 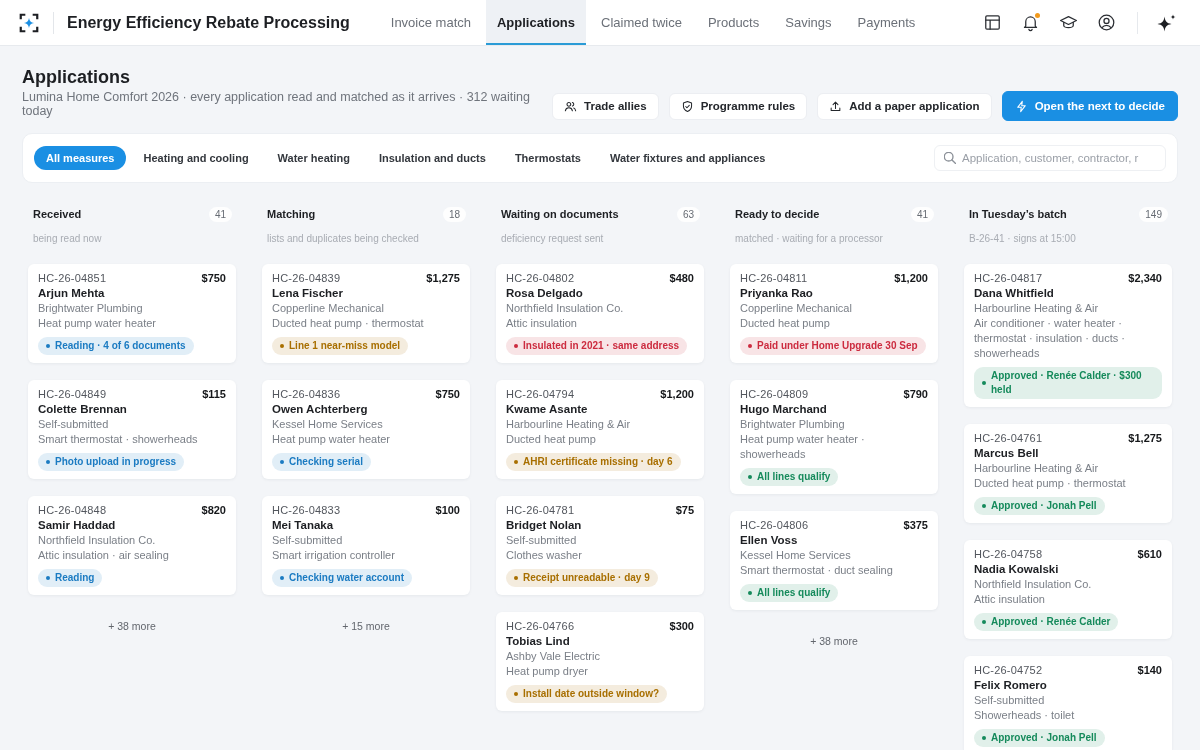 I want to click on customer-name: Bridget Nolan, so click(x=544, y=525).